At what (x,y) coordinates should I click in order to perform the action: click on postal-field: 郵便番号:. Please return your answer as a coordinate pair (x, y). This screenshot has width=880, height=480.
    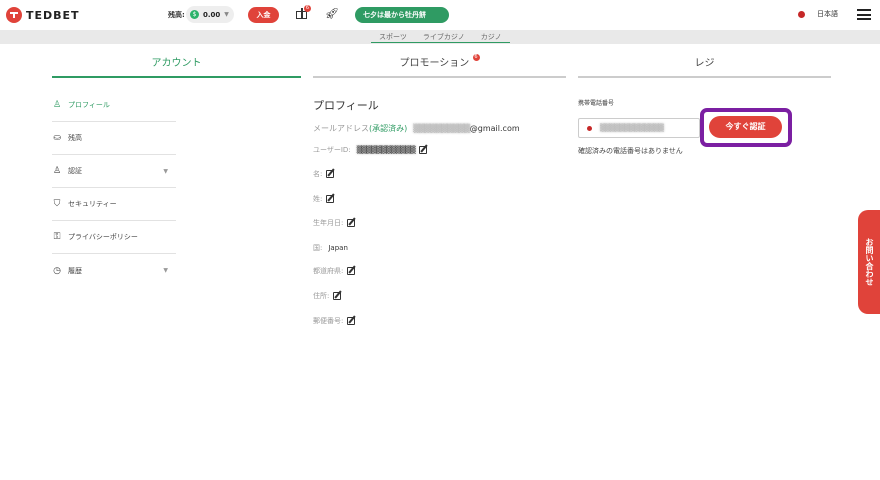
    Looking at the image, I should click on (335, 320).